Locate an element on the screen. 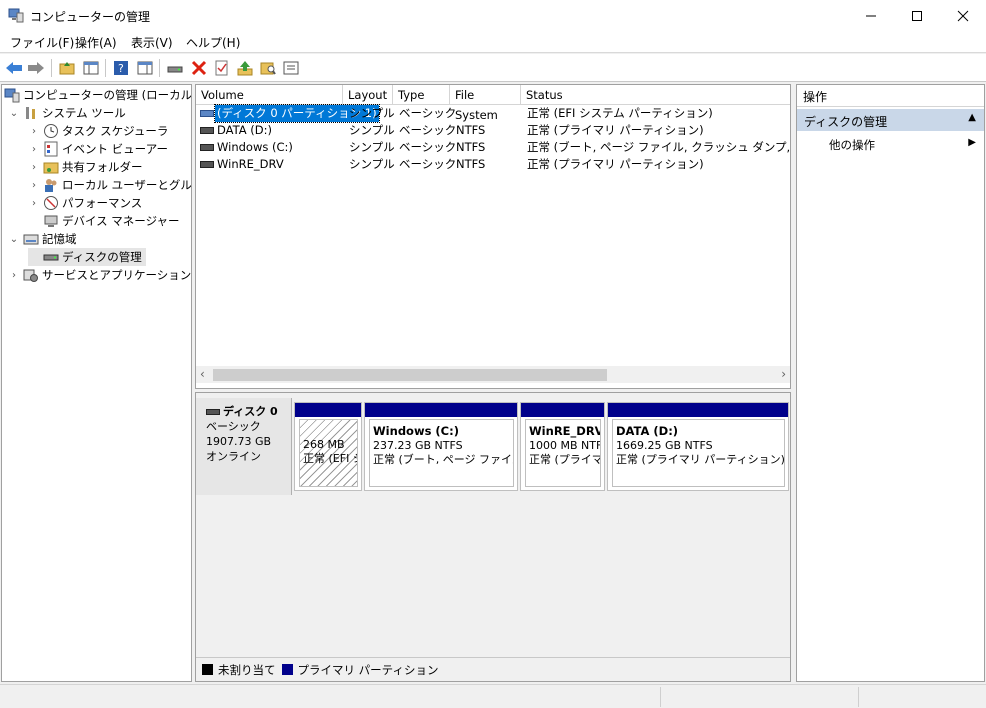  minimize-icon is located at coordinates (871, 15).